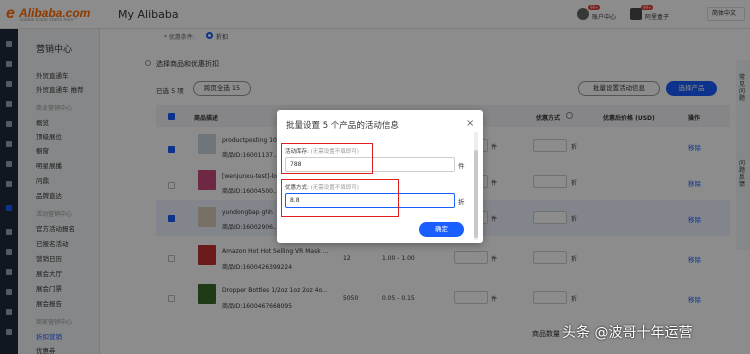  I want to click on close-icon: ×, so click(470, 123).